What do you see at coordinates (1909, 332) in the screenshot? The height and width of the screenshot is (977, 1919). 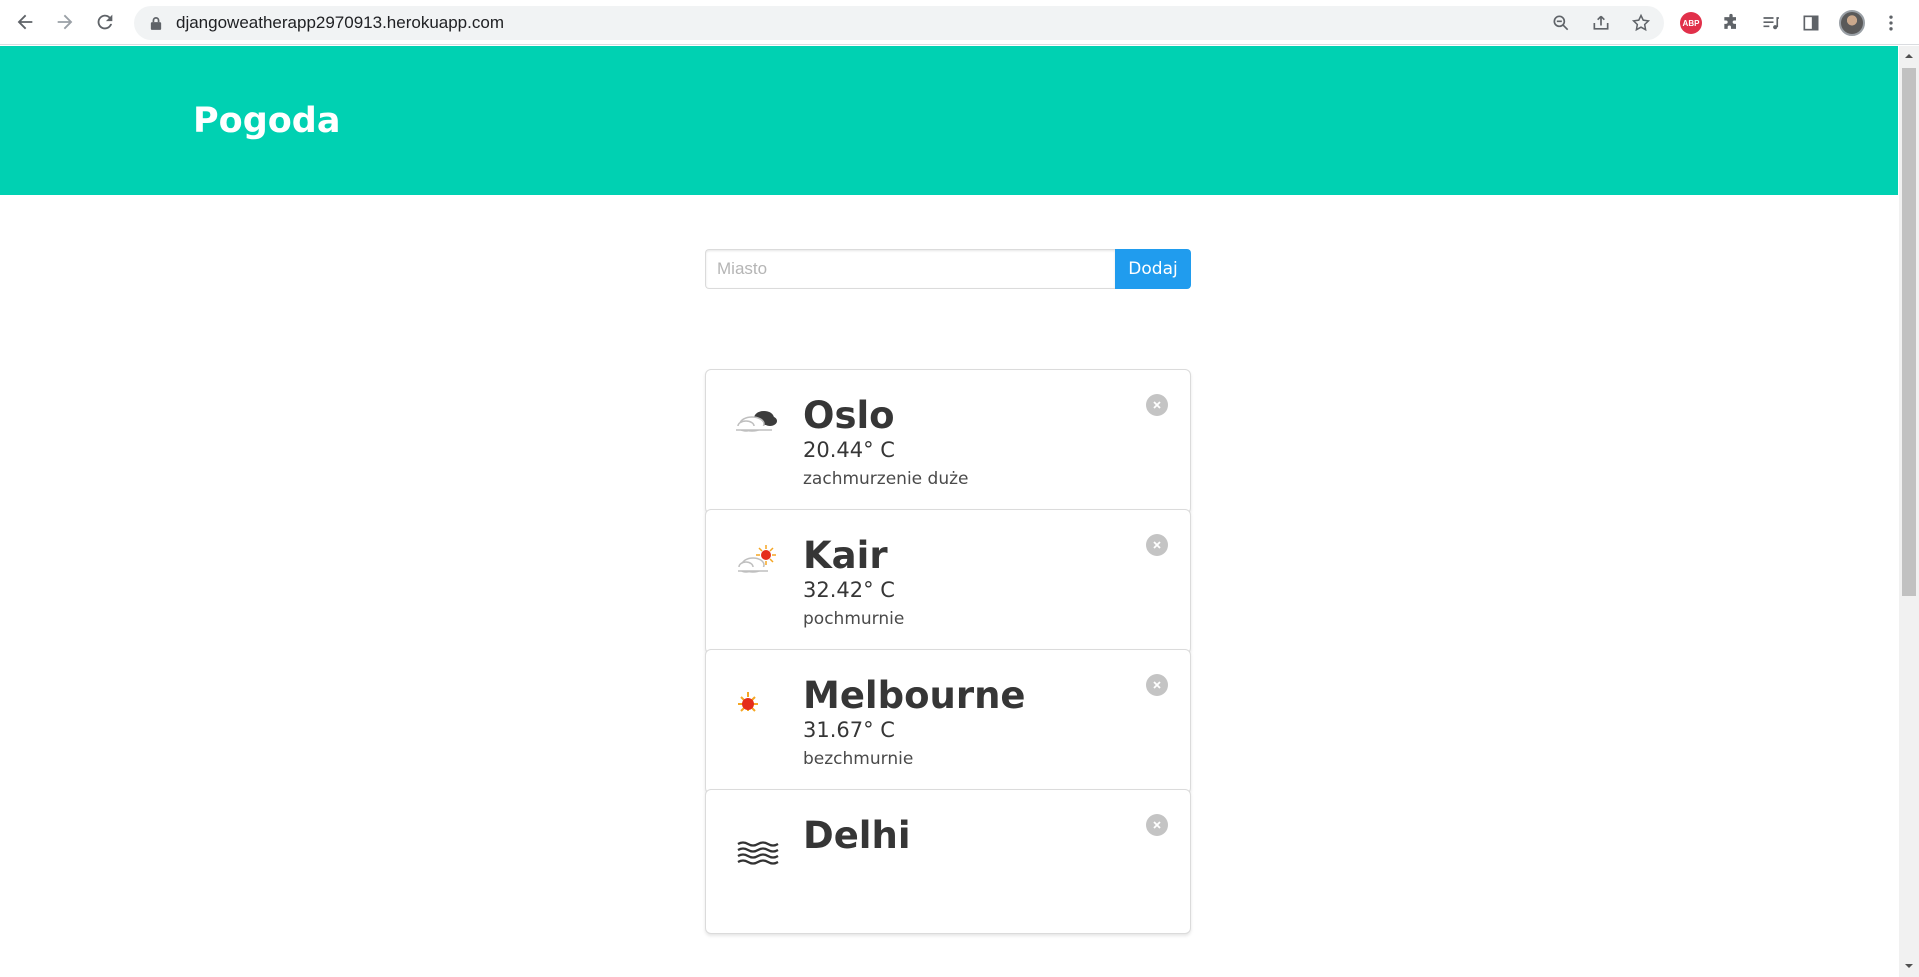 I see `scrollbar-thumb` at bounding box center [1909, 332].